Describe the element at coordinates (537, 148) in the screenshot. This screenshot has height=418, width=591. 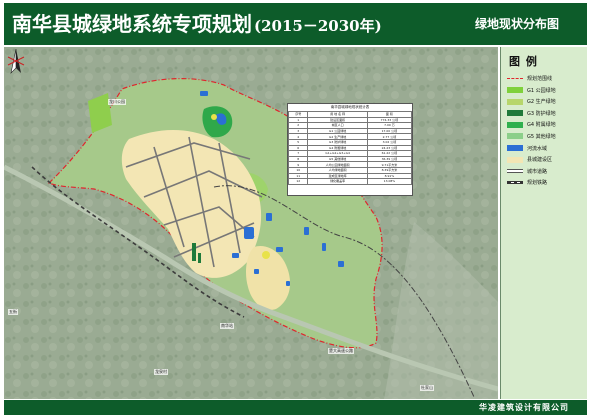
I see `legend-label: 河流水域` at that location.